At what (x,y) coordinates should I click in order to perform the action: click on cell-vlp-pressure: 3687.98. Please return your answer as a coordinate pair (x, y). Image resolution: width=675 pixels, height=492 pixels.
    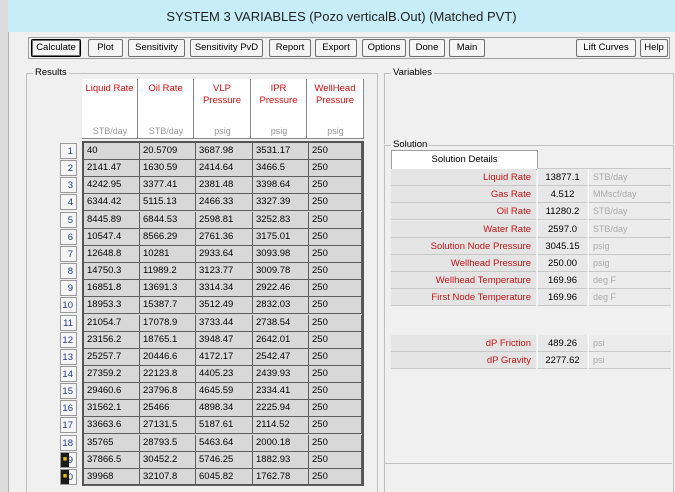
    Looking at the image, I should click on (224, 151).